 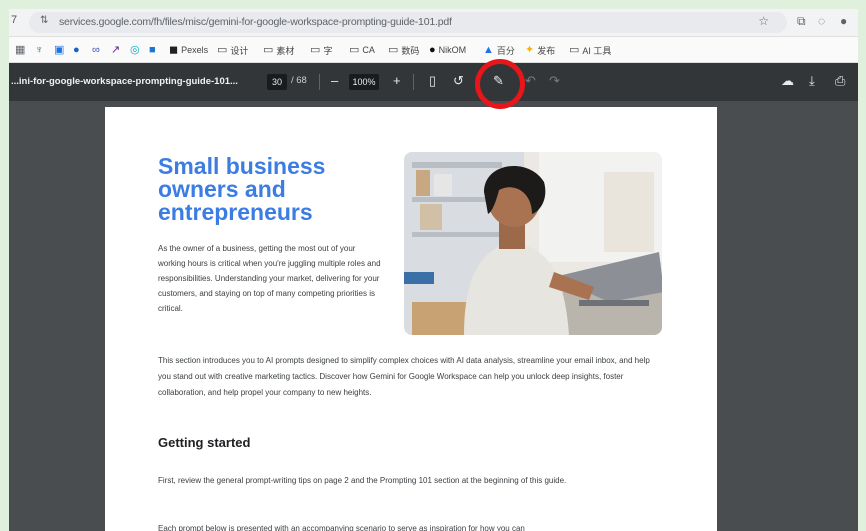 What do you see at coordinates (277, 82) in the screenshot?
I see `page-number-input: 30` at bounding box center [277, 82].